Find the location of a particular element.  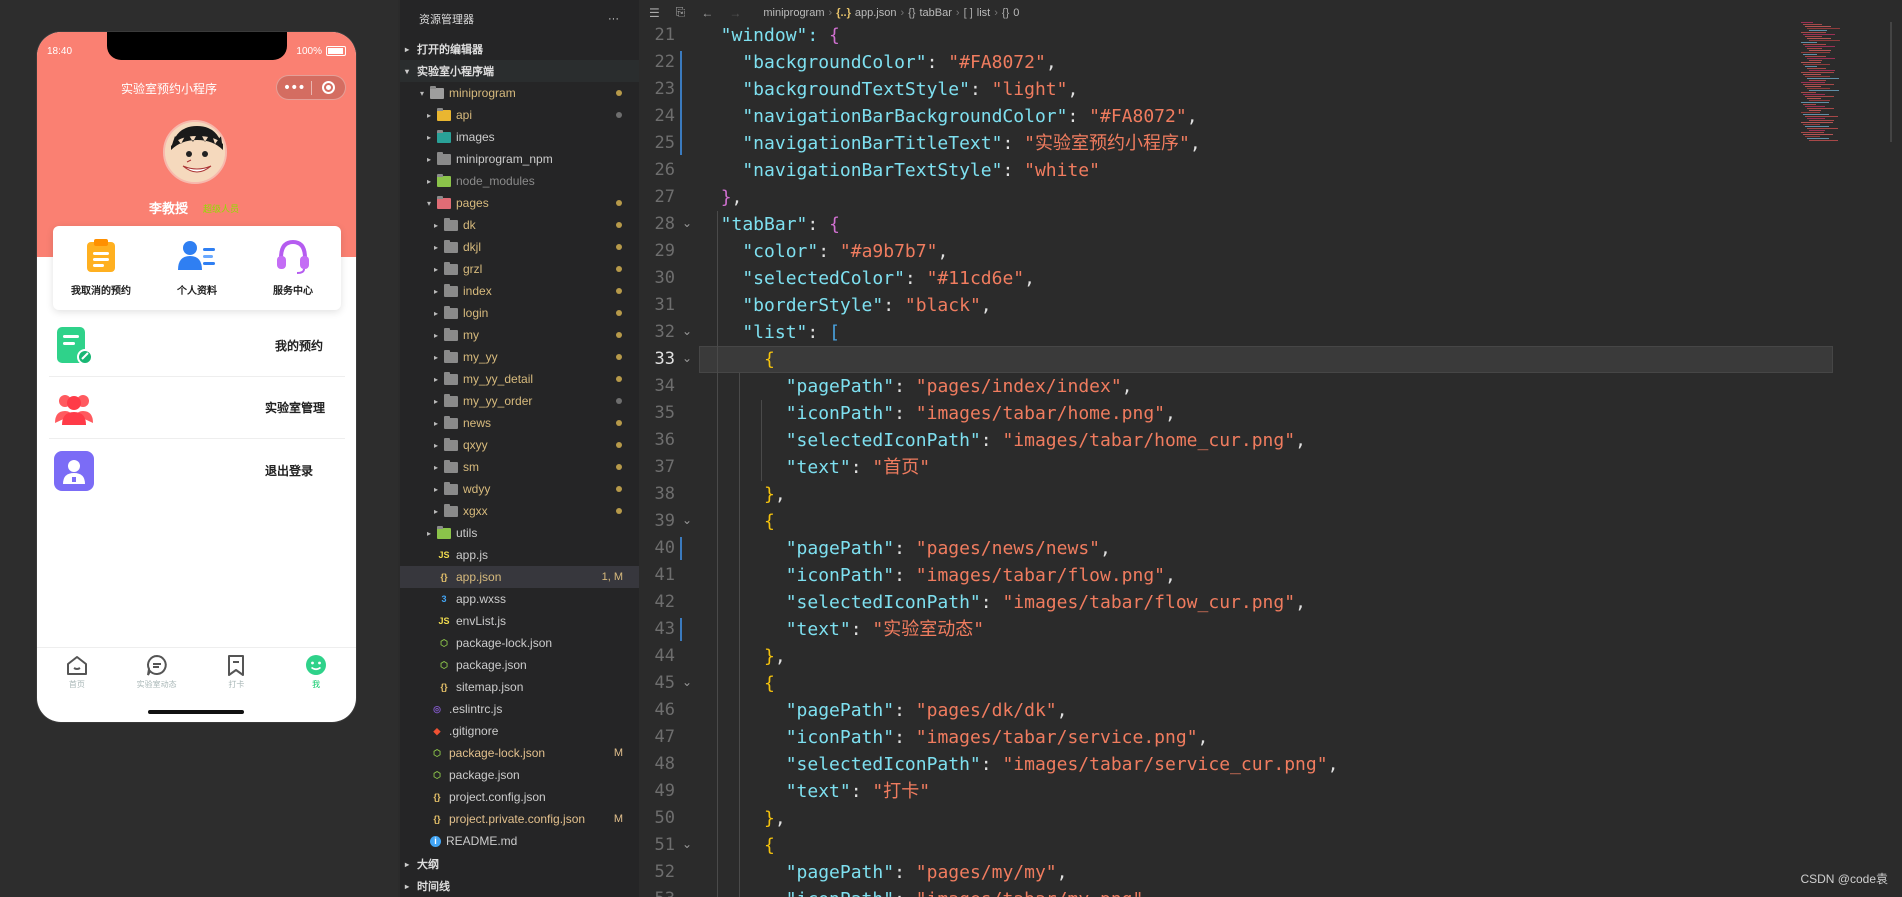

tree-folder: ▸ sm is located at coordinates (519, 467).